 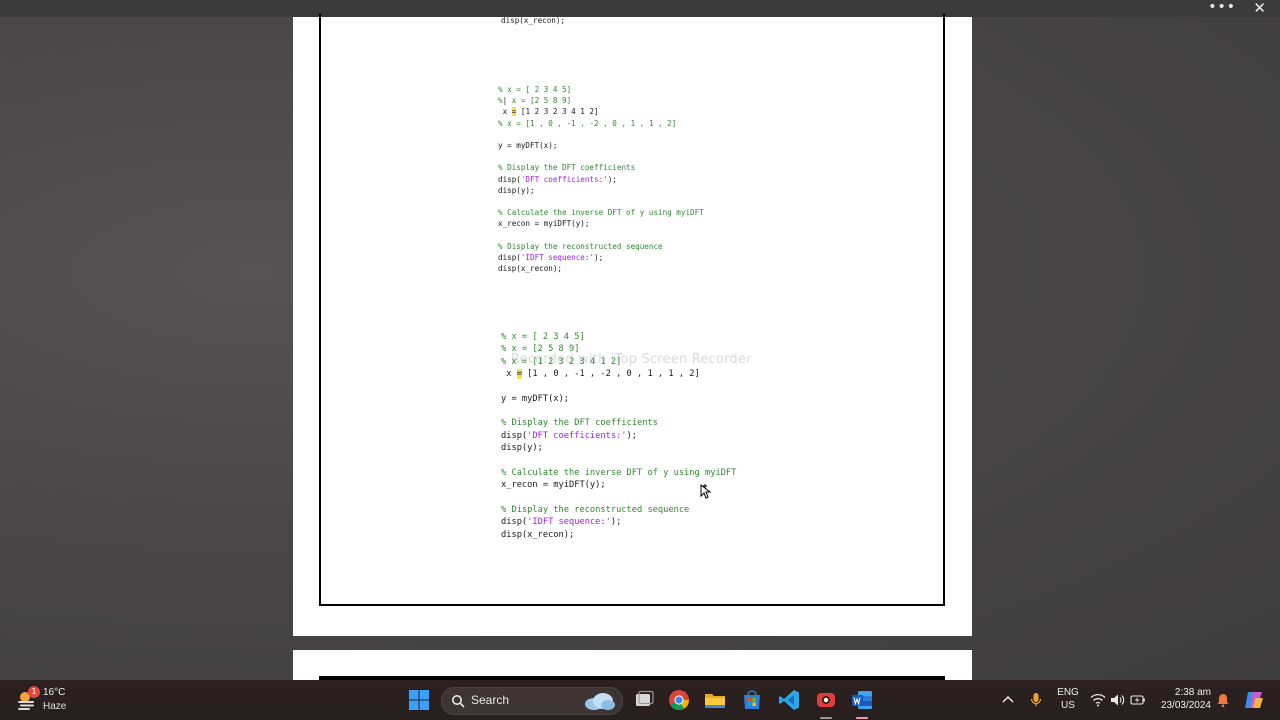 I want to click on screen-recorder-icon, so click(x=826, y=700).